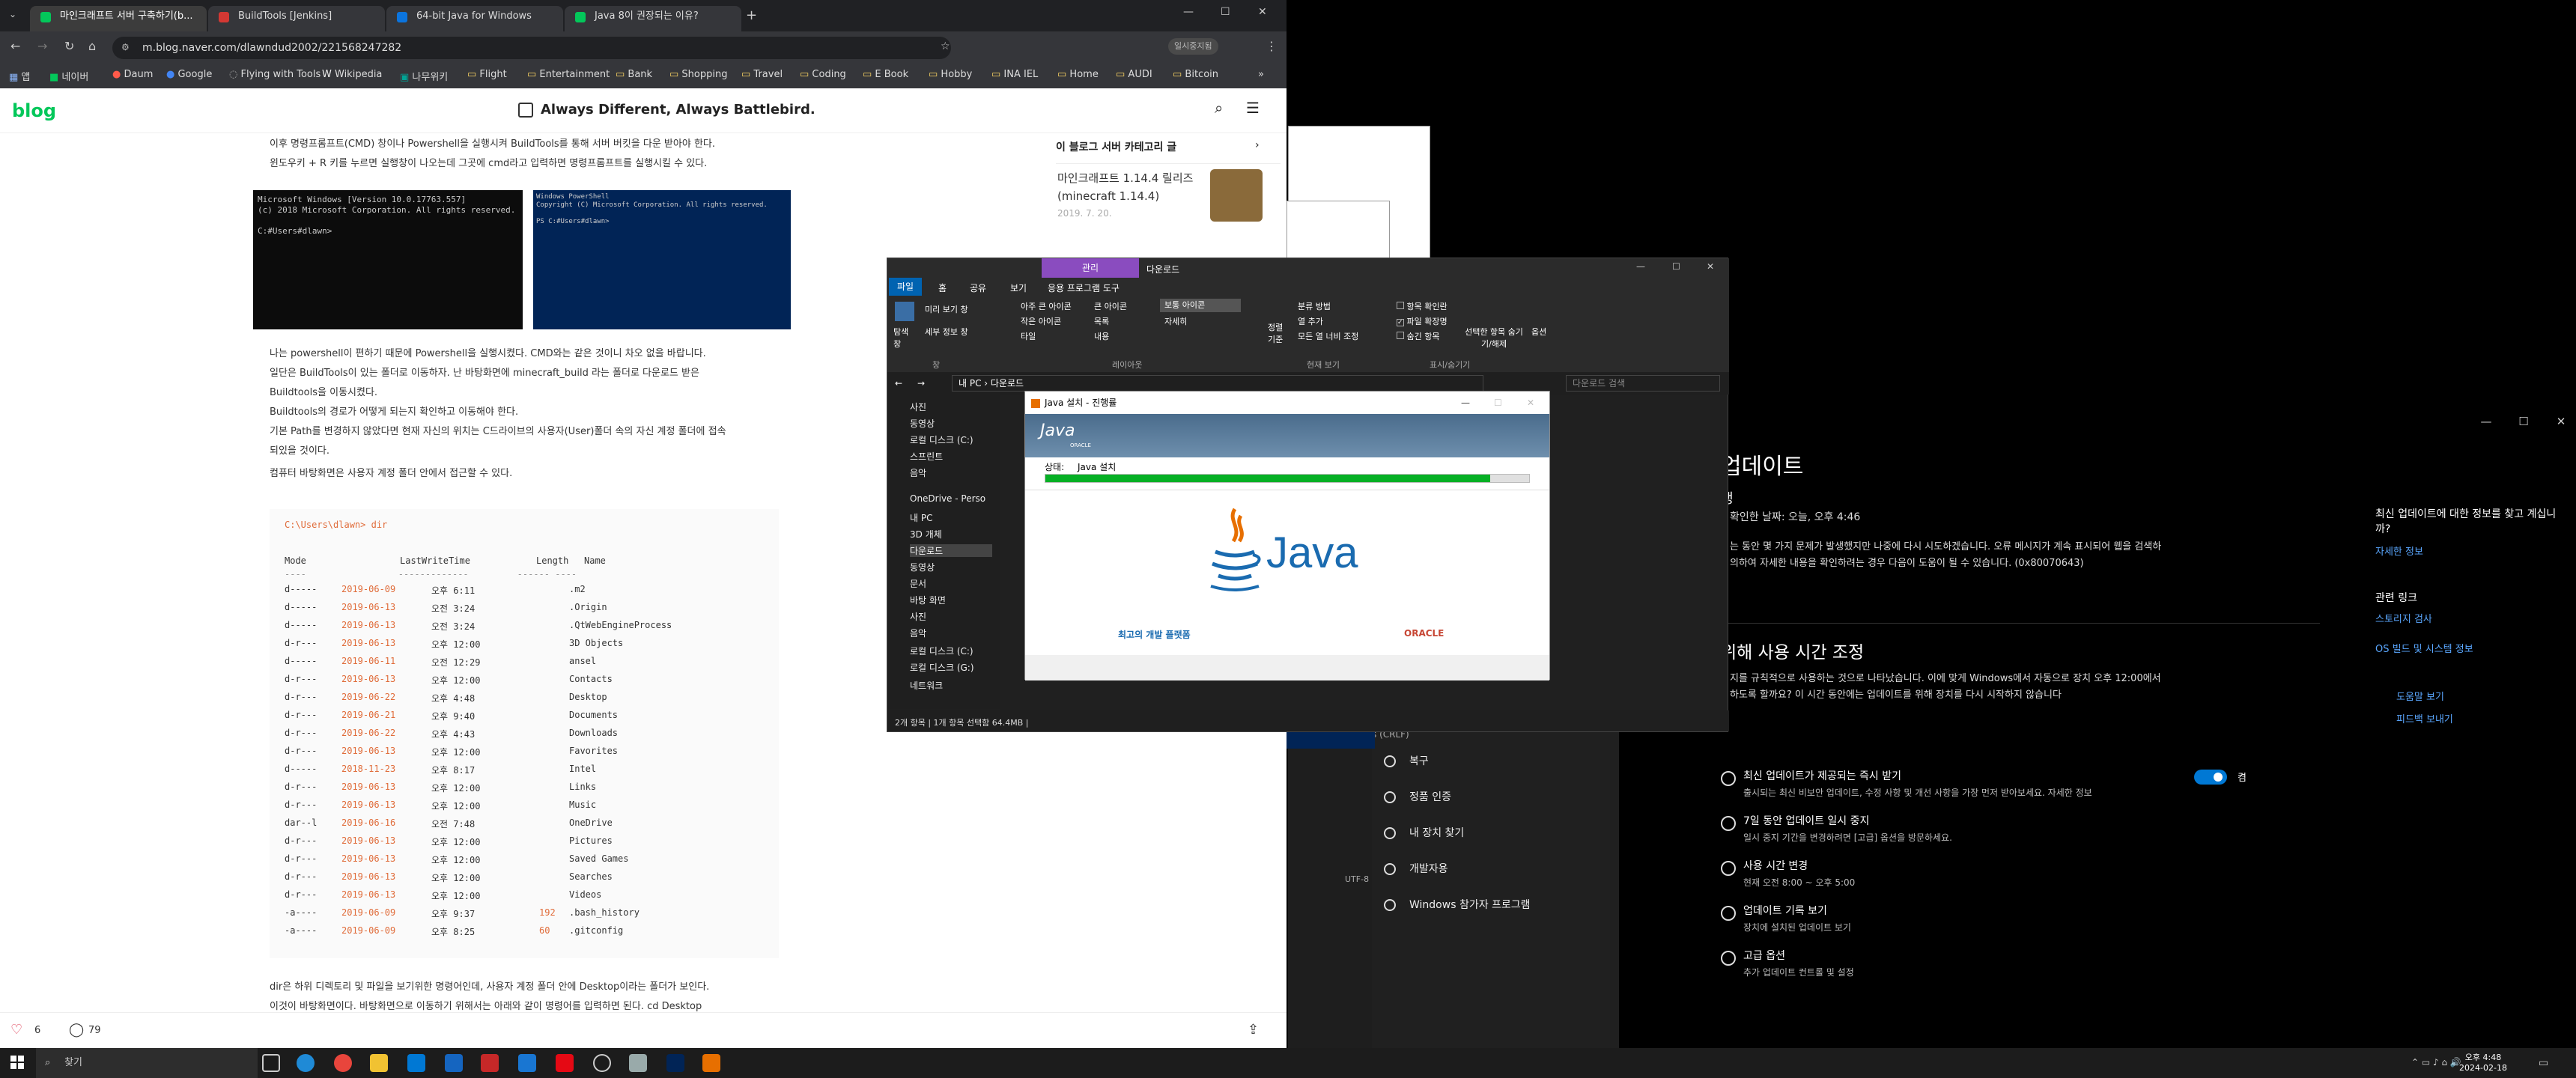 The width and height of the screenshot is (2576, 1078). I want to click on ribbon-details-pane: 세부 정보 창, so click(946, 332).